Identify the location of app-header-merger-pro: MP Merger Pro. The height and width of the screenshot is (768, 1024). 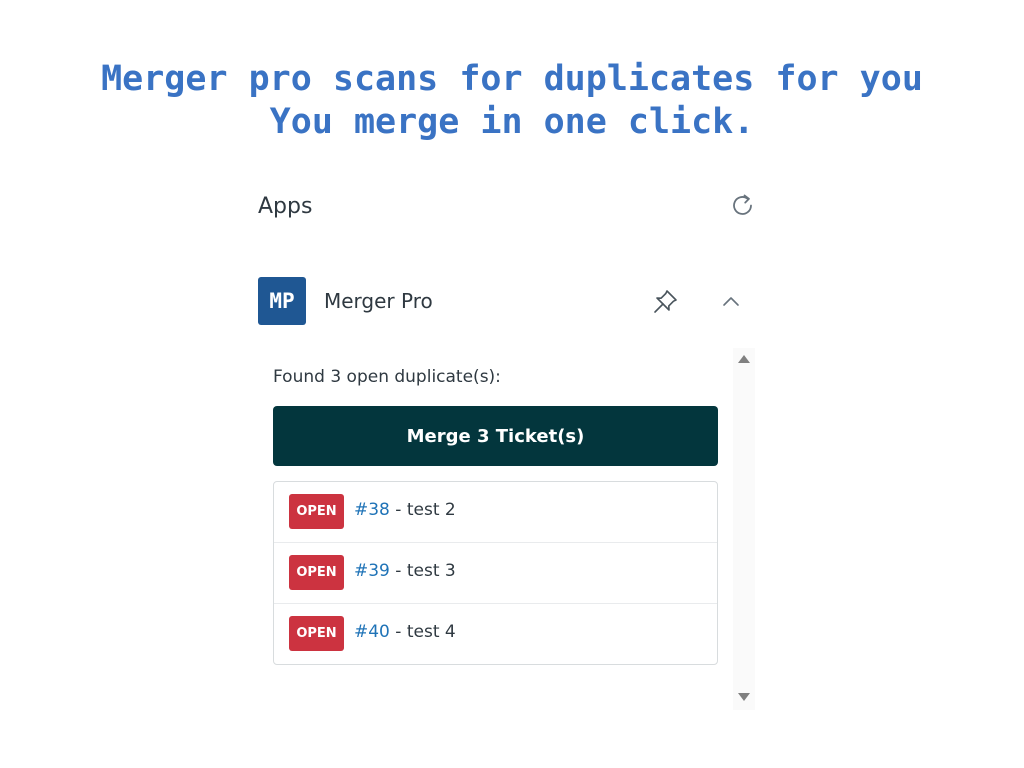
(508, 302).